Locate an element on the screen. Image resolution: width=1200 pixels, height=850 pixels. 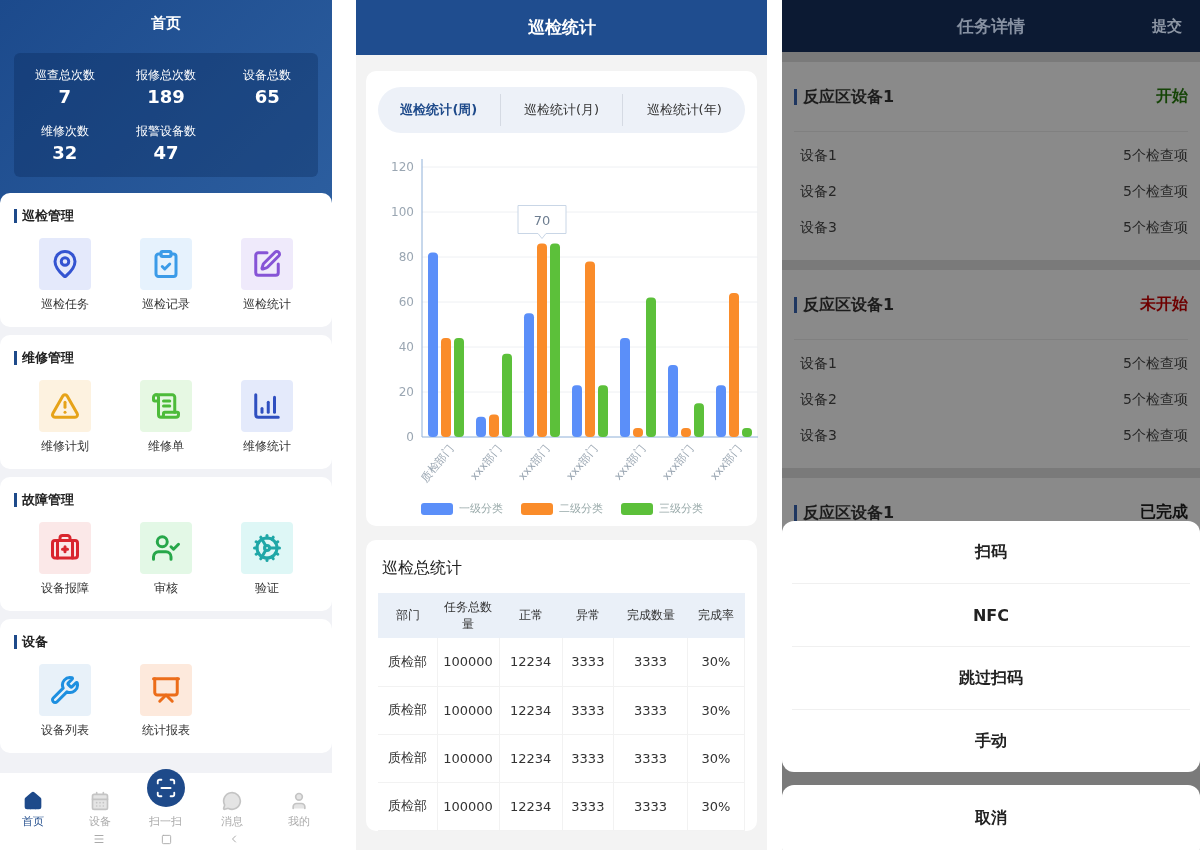
scan-icon is located at coordinates (166, 788).